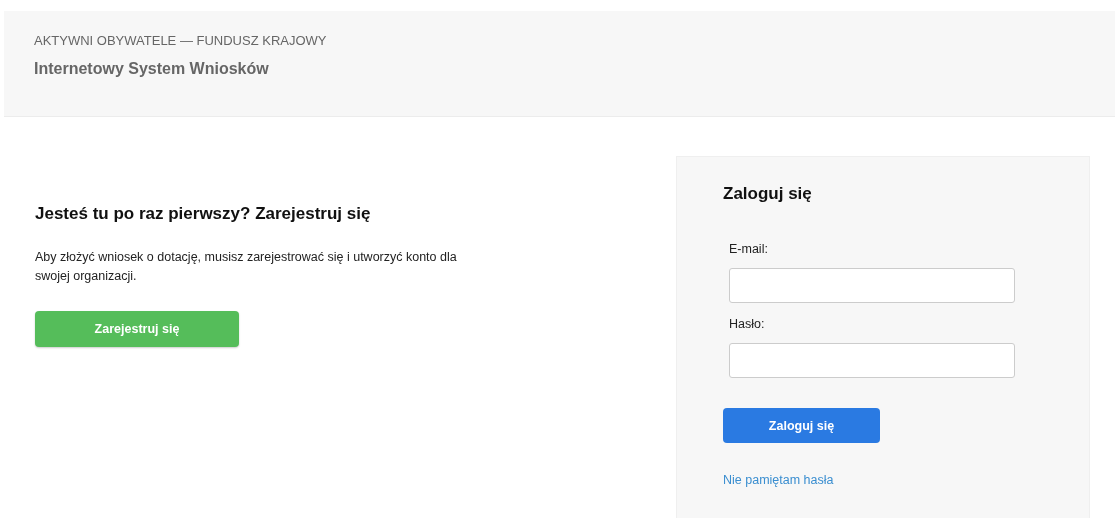  What do you see at coordinates (181, 40) in the screenshot?
I see `site-subtitle: AKTYWNI OBYWATELE — FUNDUSZ KRAJOWY` at bounding box center [181, 40].